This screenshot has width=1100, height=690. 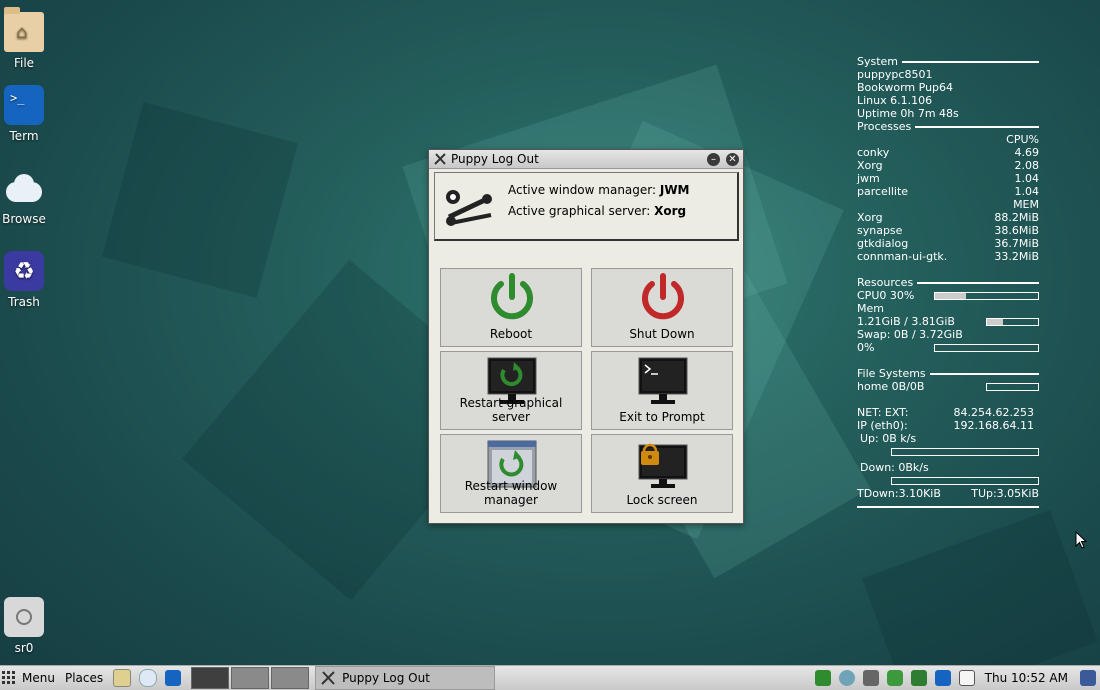 I want to click on desktop-icon-browse: Browse, so click(x=24, y=197).